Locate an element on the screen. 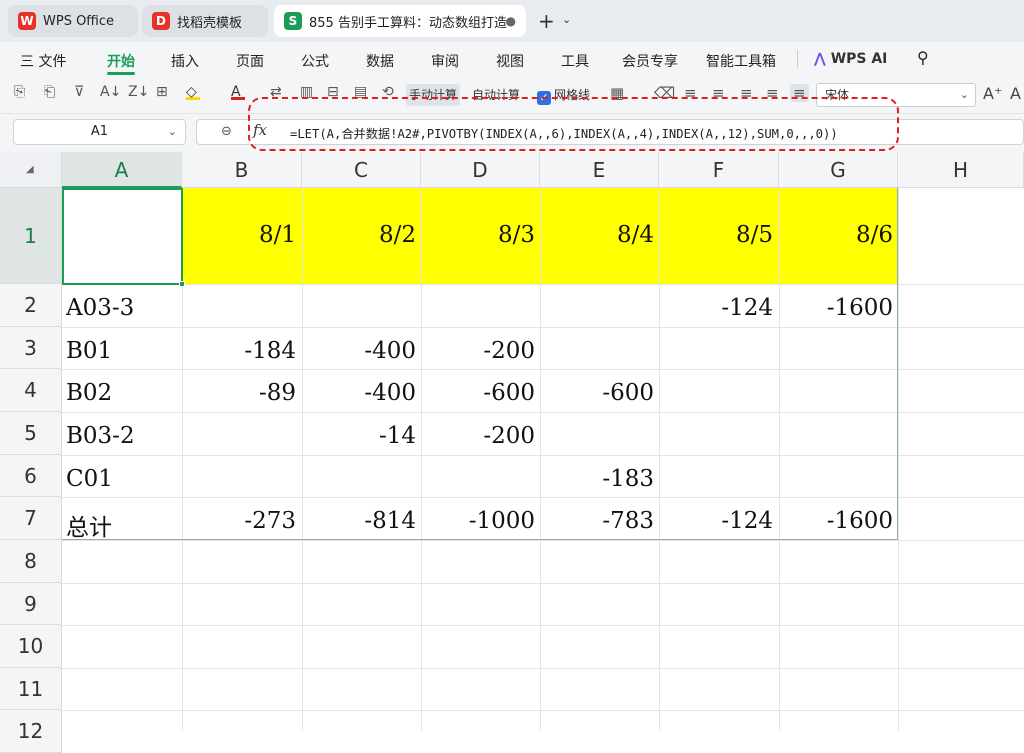 This screenshot has height=753, width=1024. col-header-B: B is located at coordinates (242, 170).